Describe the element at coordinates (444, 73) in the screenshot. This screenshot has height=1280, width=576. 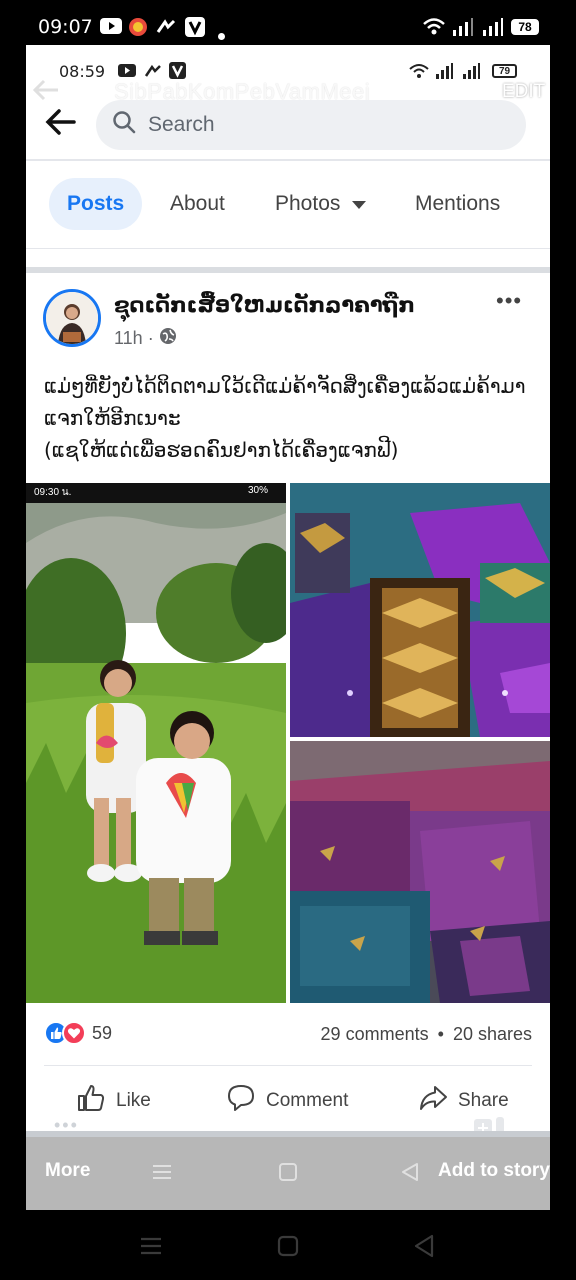
I see `inner-signal-1-icon` at that location.